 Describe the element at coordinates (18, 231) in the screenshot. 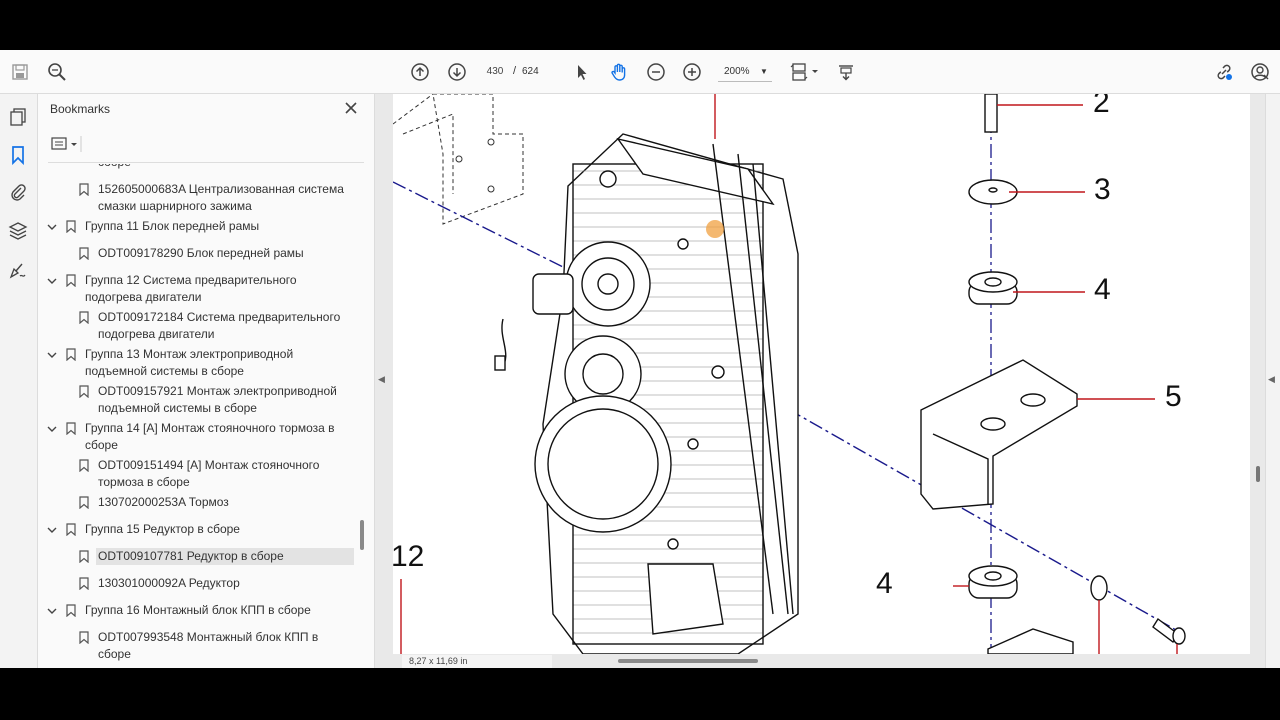

I see `layers-icon` at that location.